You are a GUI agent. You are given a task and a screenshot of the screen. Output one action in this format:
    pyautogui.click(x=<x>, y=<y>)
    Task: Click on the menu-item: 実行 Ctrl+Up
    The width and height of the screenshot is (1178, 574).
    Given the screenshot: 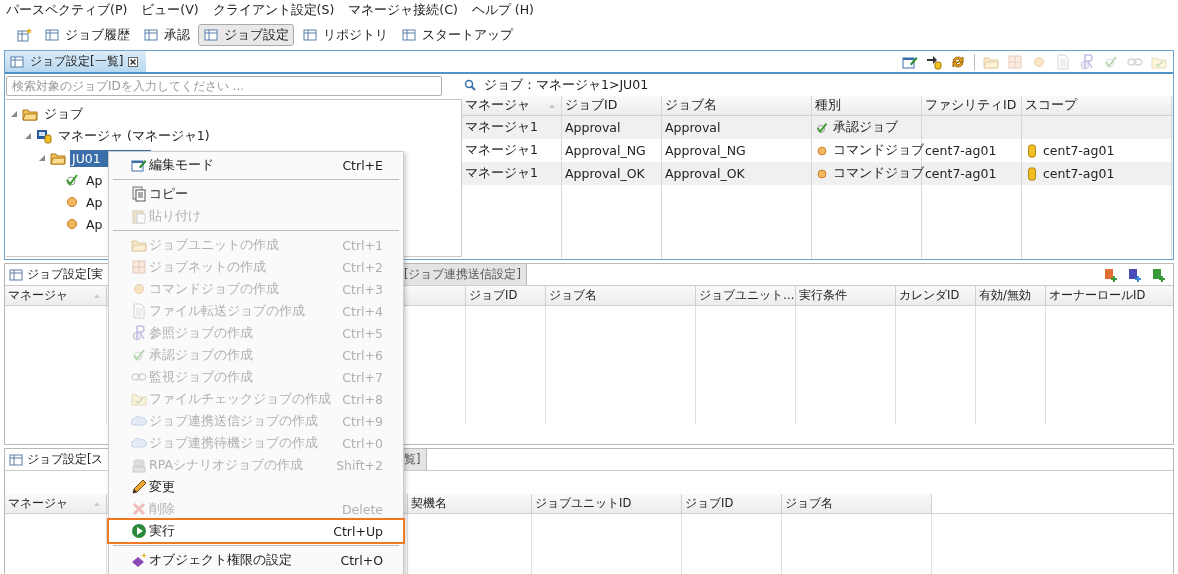 What is the action you would take?
    pyautogui.click(x=256, y=531)
    